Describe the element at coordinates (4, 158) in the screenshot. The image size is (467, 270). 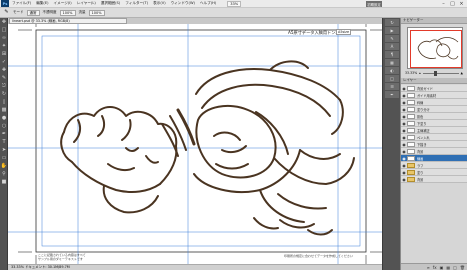
I see `shape-tool-icon: ▭` at that location.